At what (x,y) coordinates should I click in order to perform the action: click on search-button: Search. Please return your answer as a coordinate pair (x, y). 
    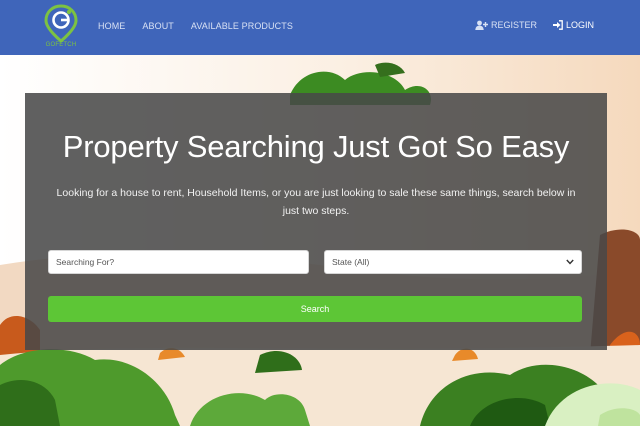
    Looking at the image, I should click on (315, 309).